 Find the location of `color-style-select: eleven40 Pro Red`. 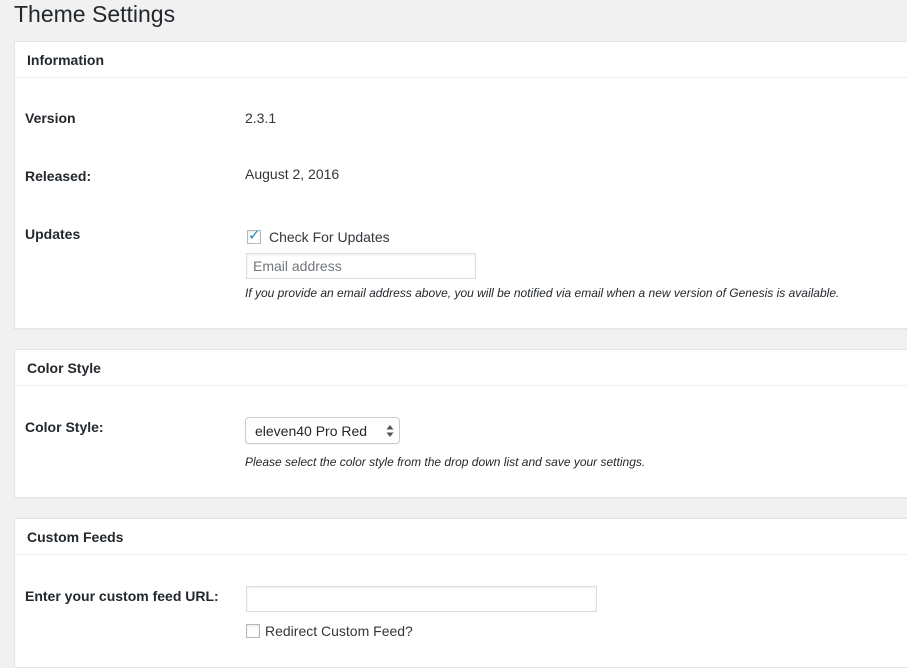

color-style-select: eleven40 Pro Red is located at coordinates (322, 430).